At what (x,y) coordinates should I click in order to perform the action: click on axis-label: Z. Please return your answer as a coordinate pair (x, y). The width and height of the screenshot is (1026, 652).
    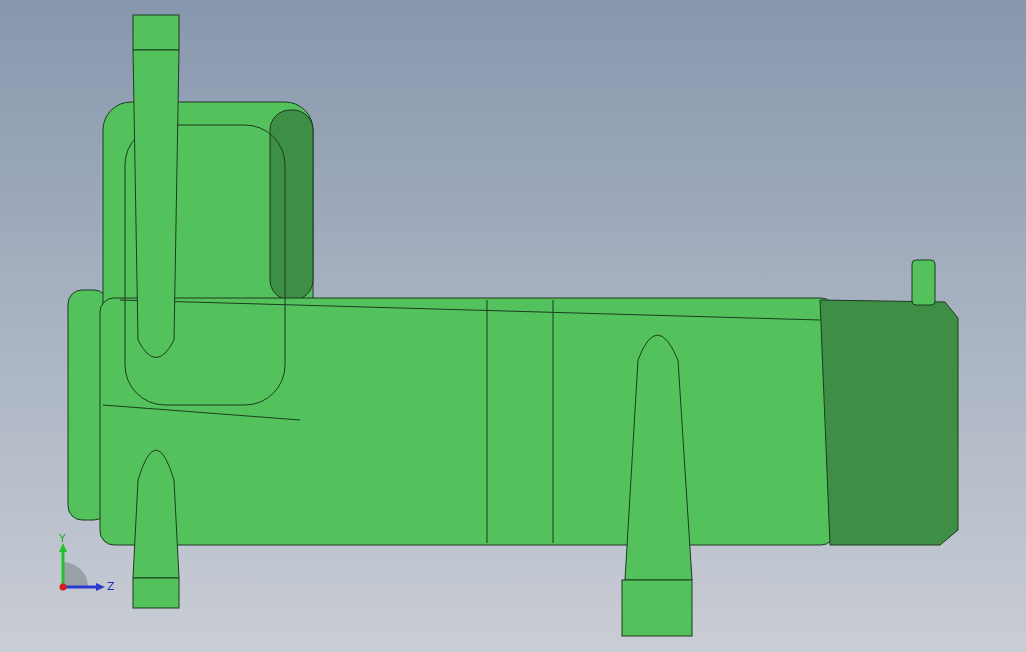
    Looking at the image, I should click on (111, 586).